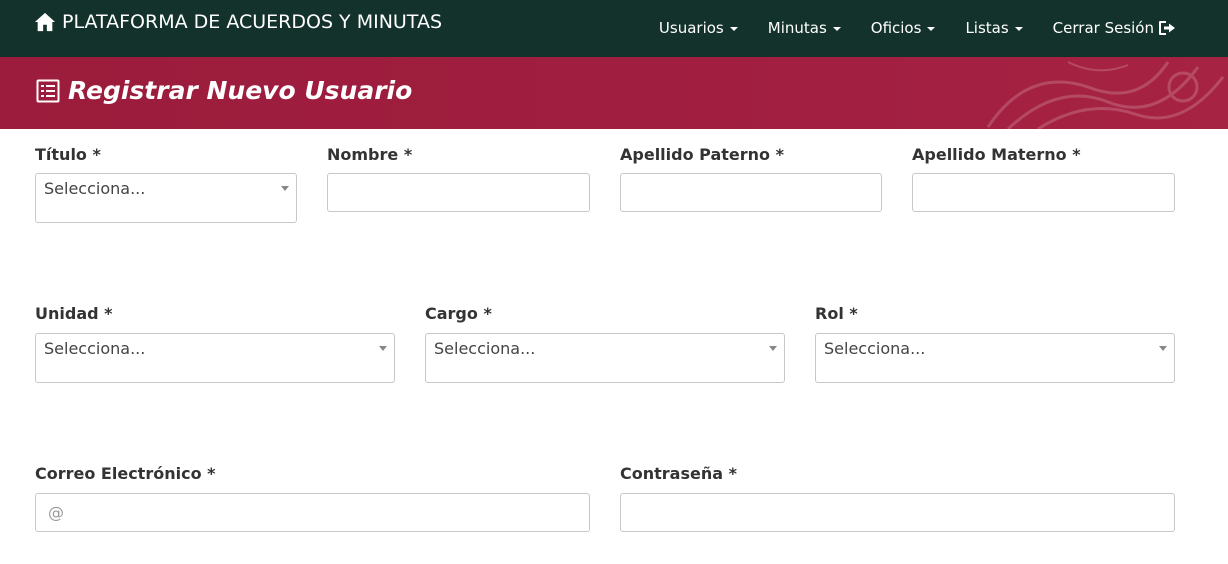 The image size is (1228, 564). I want to click on page-title-text: Registrar Nuevo Usuario, so click(240, 90).